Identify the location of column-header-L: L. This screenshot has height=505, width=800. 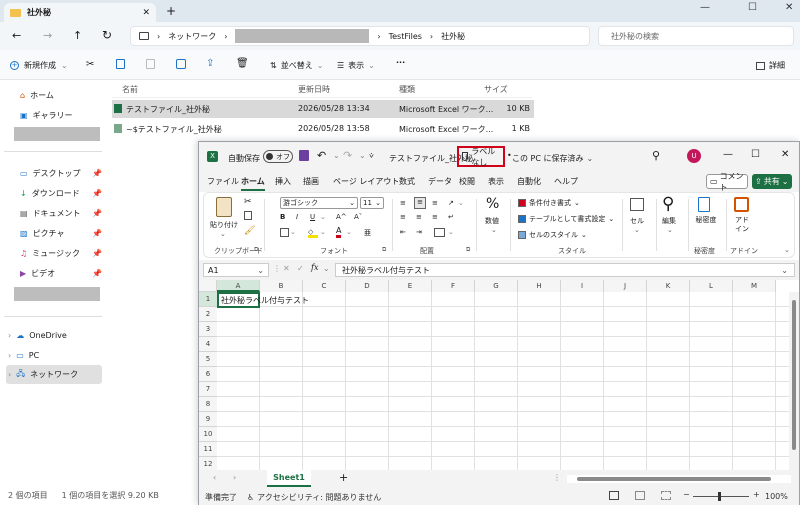
(711, 286).